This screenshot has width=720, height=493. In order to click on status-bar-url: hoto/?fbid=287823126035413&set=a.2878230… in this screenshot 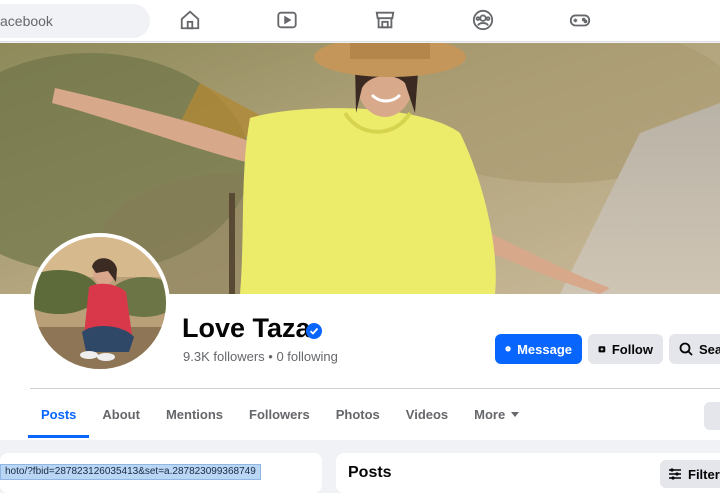, I will do `click(130, 472)`.